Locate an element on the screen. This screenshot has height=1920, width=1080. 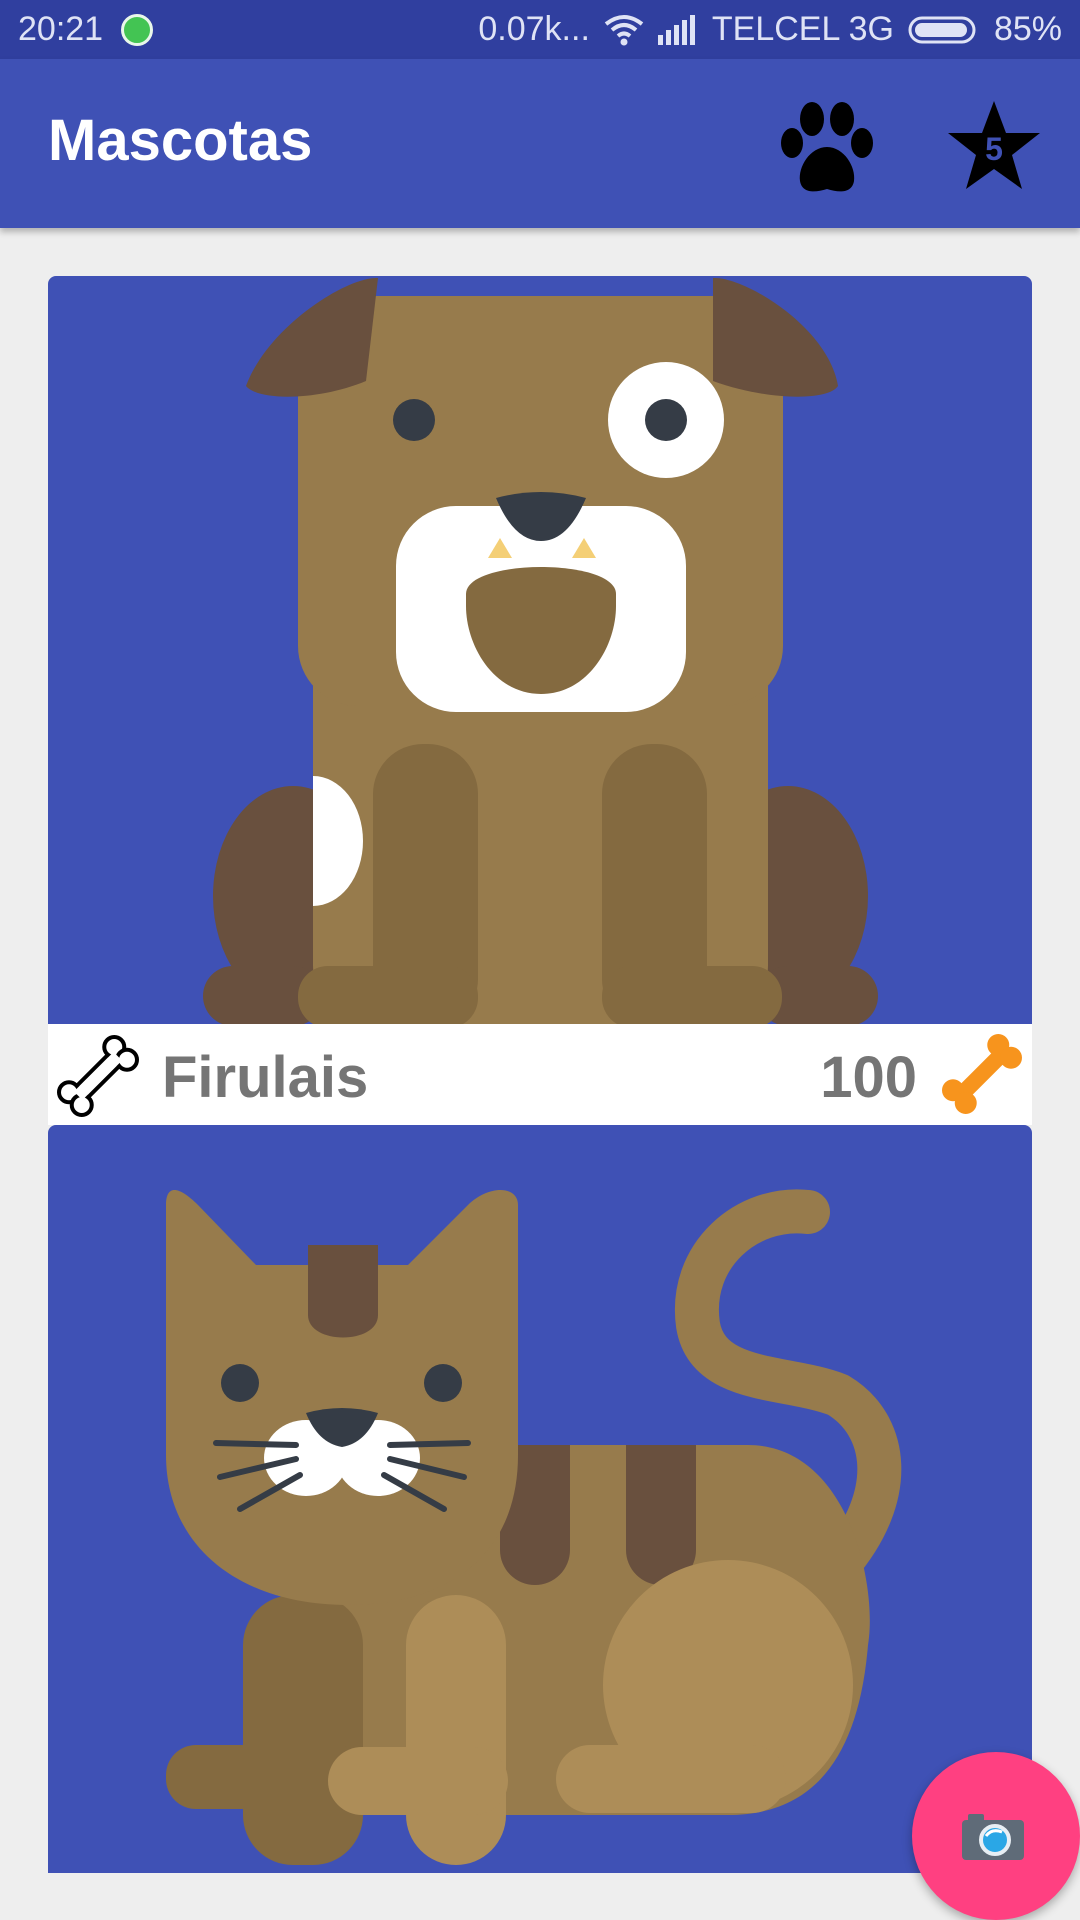
star-icon: 5 is located at coordinates (994, 145).